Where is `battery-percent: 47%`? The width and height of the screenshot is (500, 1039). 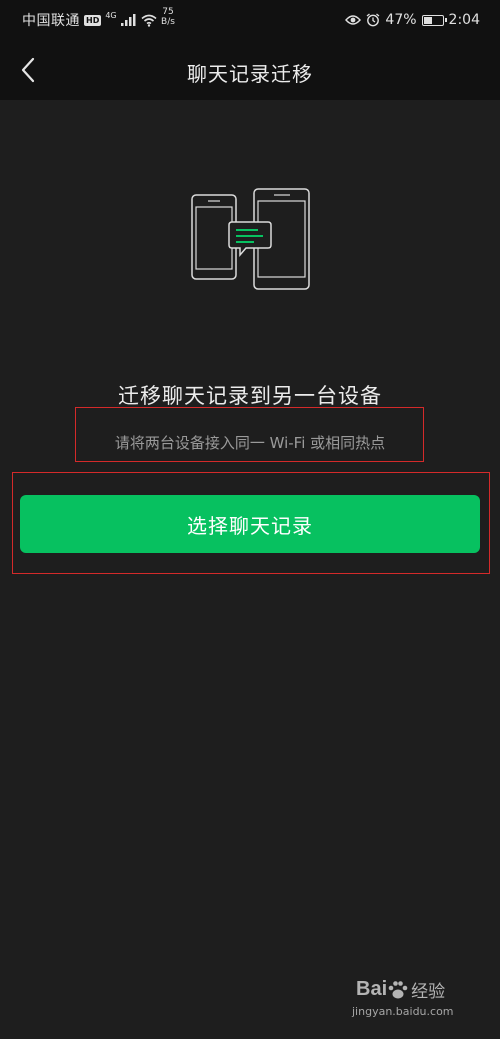 battery-percent: 47% is located at coordinates (401, 20).